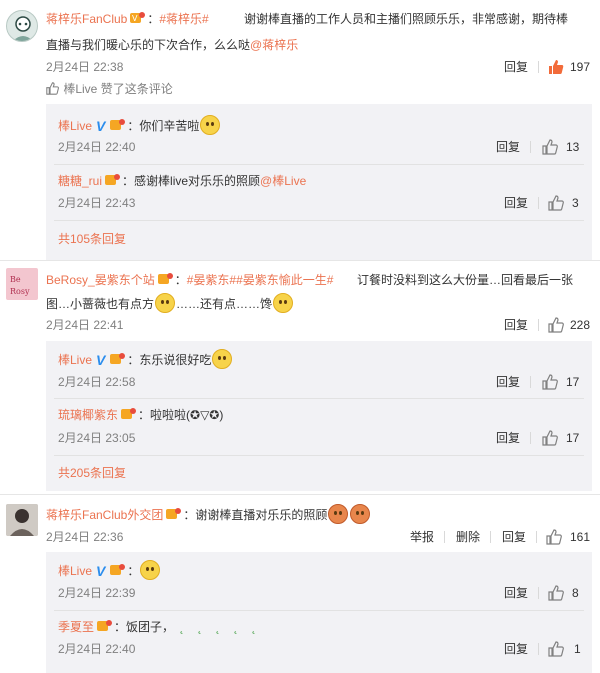  I want to click on avatar: Be Rosy, so click(22, 284).